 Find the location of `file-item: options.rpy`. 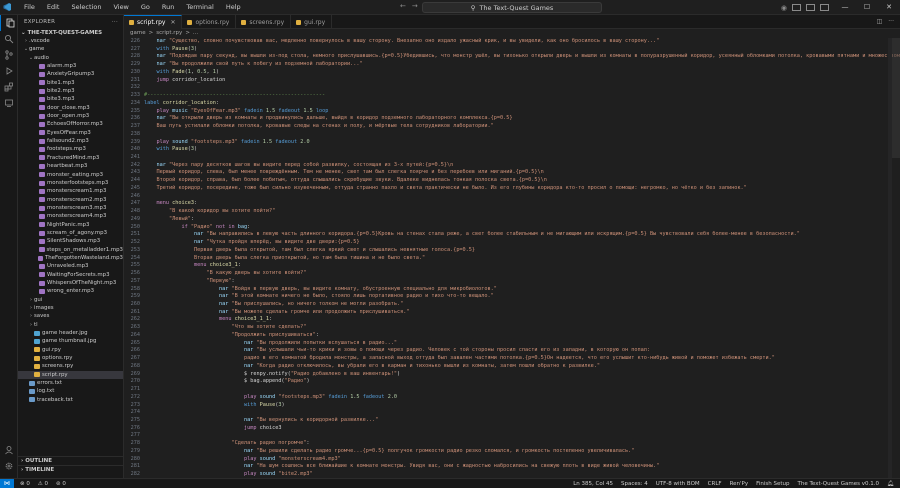

file-item: options.rpy is located at coordinates (70, 358).